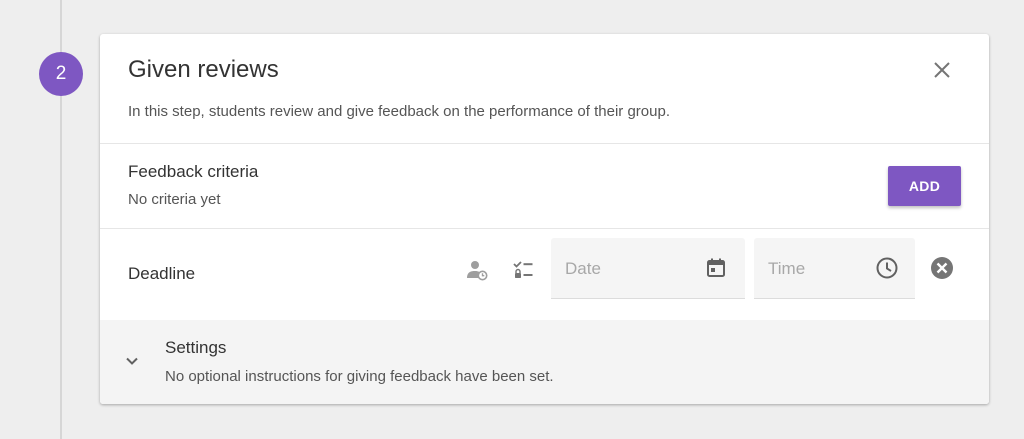 The height and width of the screenshot is (439, 1024). I want to click on clock-button, so click(887, 268).